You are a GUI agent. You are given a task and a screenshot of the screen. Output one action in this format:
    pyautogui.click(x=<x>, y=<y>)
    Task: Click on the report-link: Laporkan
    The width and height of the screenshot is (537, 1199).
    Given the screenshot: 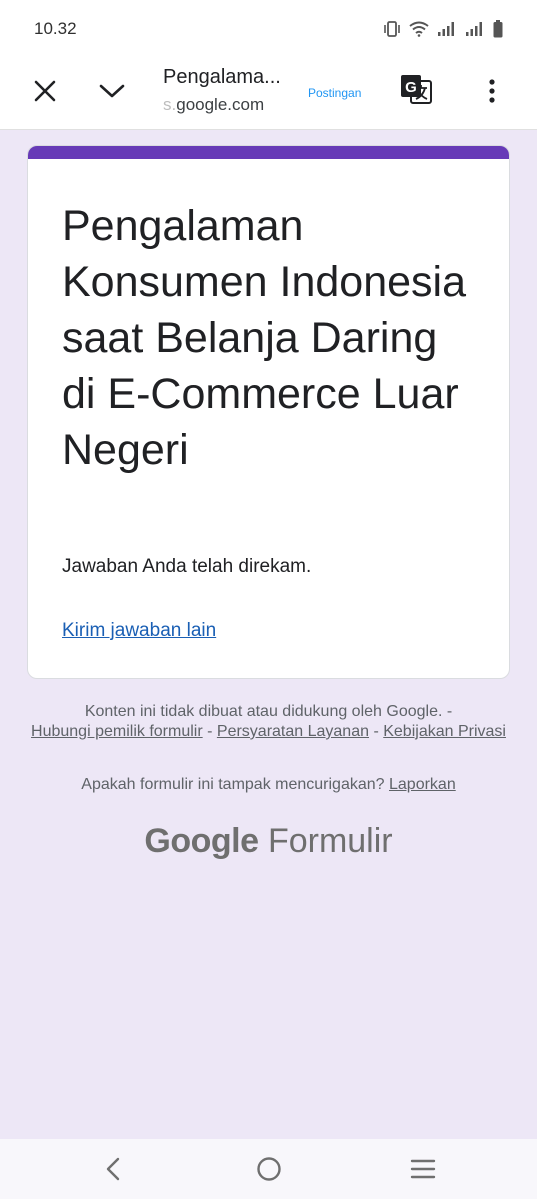 What is the action you would take?
    pyautogui.click(x=422, y=784)
    